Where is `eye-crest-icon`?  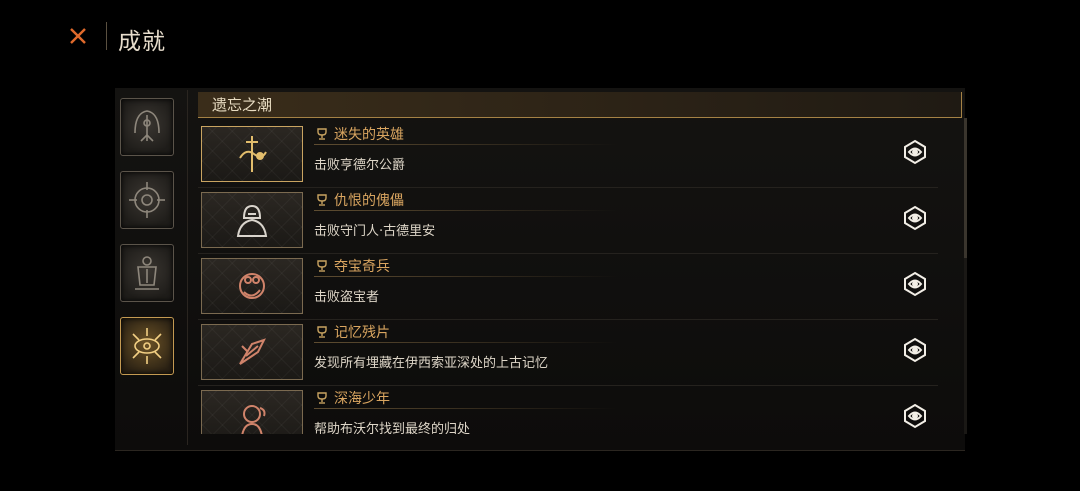 eye-crest-icon is located at coordinates (147, 346).